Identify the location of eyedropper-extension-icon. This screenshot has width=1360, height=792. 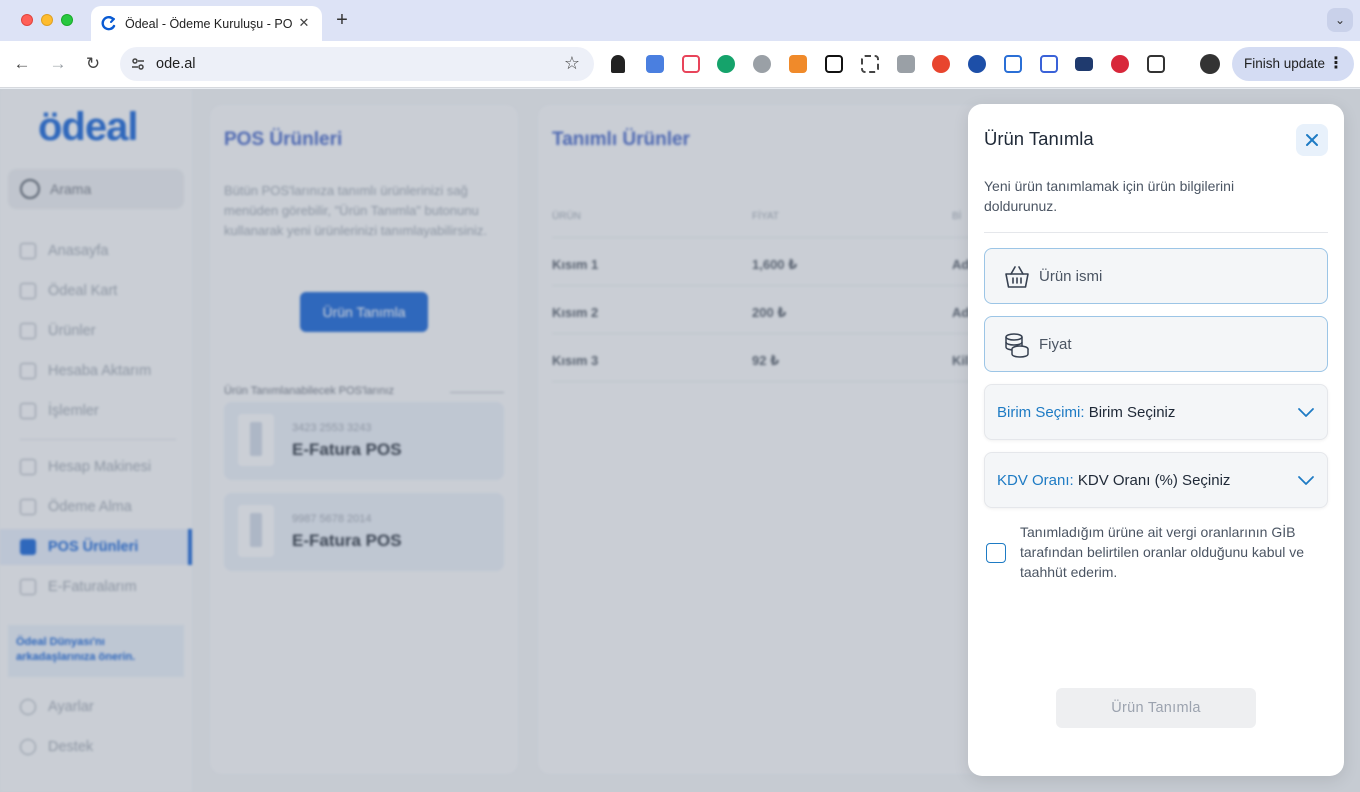
(618, 64).